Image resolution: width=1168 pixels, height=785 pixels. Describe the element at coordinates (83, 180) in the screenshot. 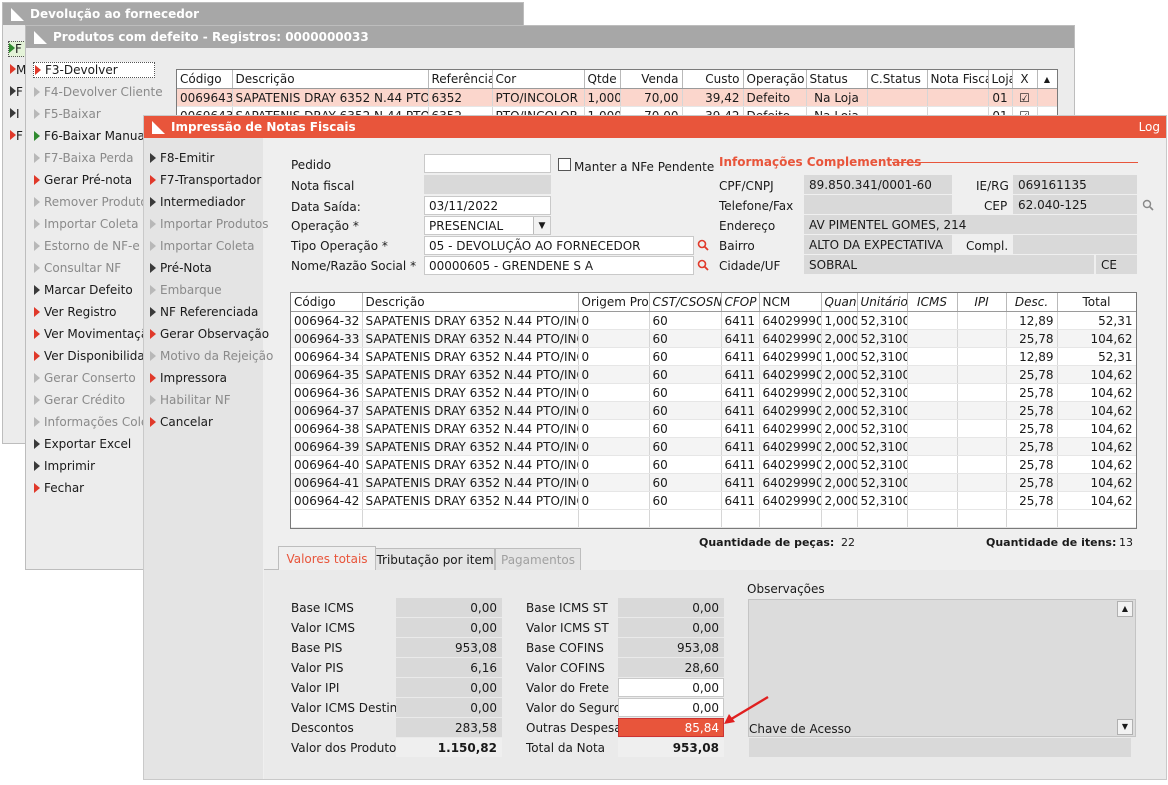

I see `menu2-item-5: Gerar Pré-nota` at that location.